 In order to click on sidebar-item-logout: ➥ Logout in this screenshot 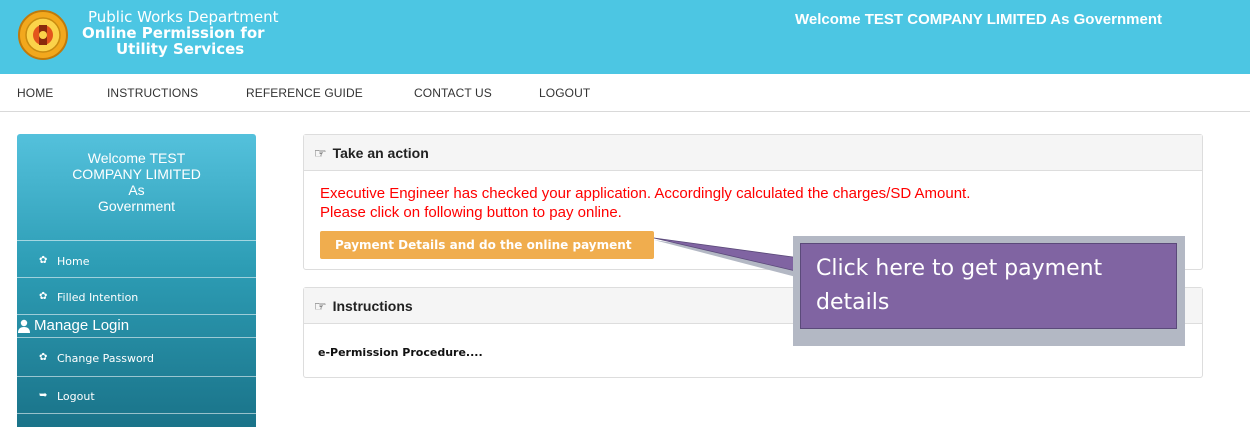, I will do `click(136, 400)`.